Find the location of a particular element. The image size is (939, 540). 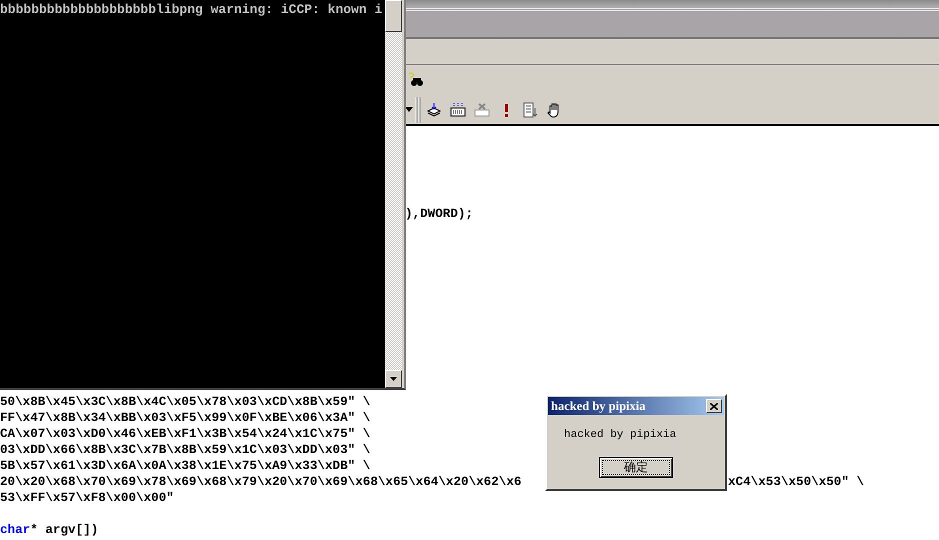

close-icon is located at coordinates (714, 406).